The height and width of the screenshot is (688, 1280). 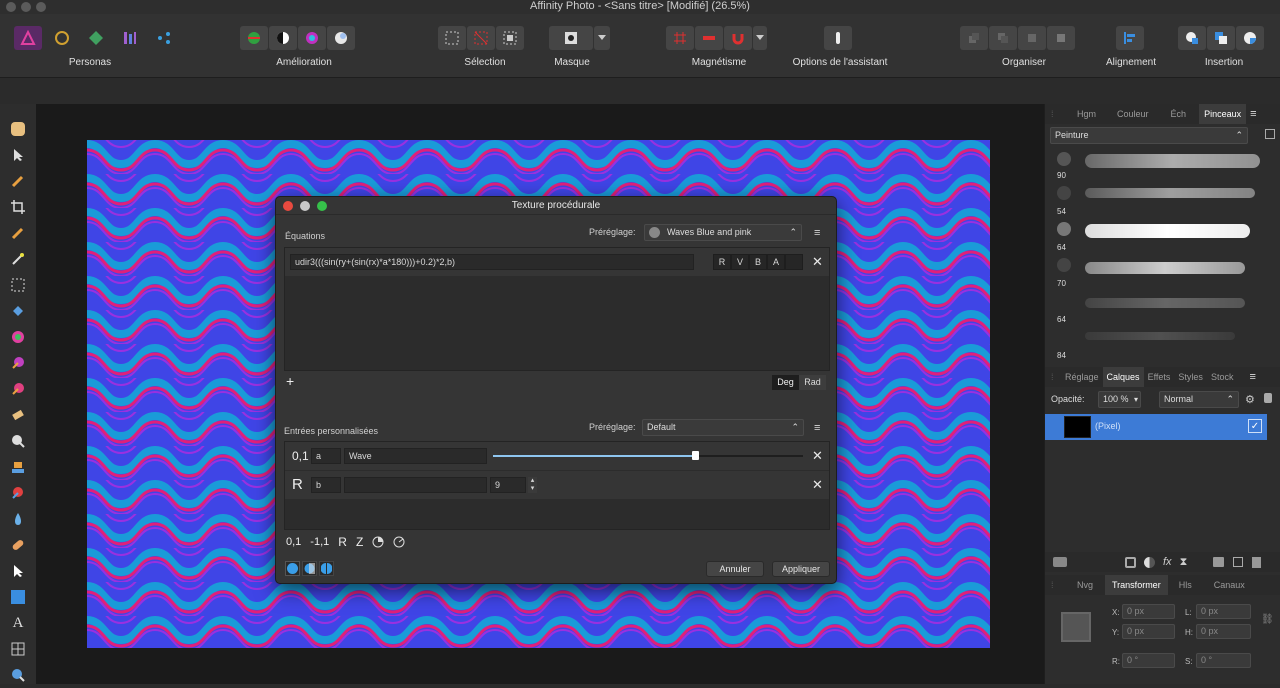 What do you see at coordinates (18, 623) in the screenshot?
I see `text-tool-icon: A` at bounding box center [18, 623].